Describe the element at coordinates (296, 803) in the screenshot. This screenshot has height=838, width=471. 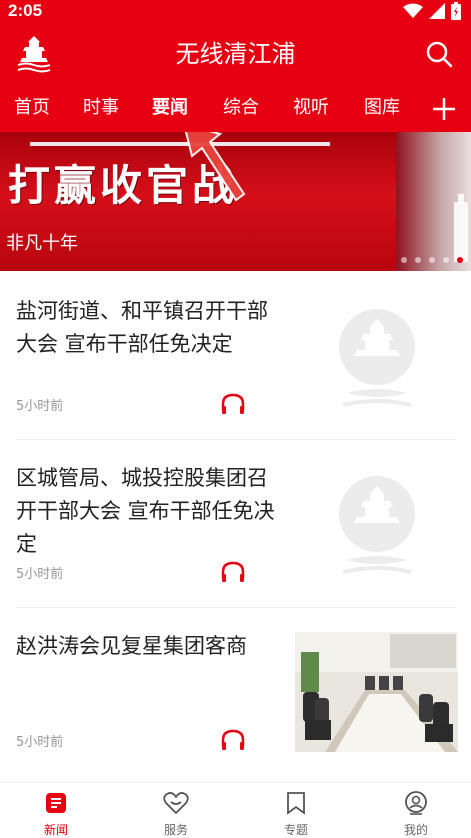
I see `bookmark-icon` at that location.